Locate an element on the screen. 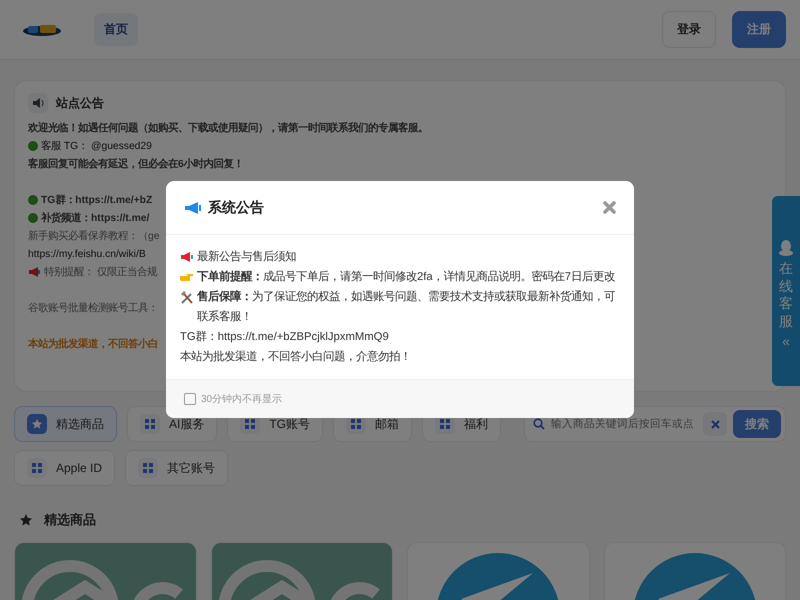 The width and height of the screenshot is (800, 600). dialog-title: 系统公告 is located at coordinates (236, 207).